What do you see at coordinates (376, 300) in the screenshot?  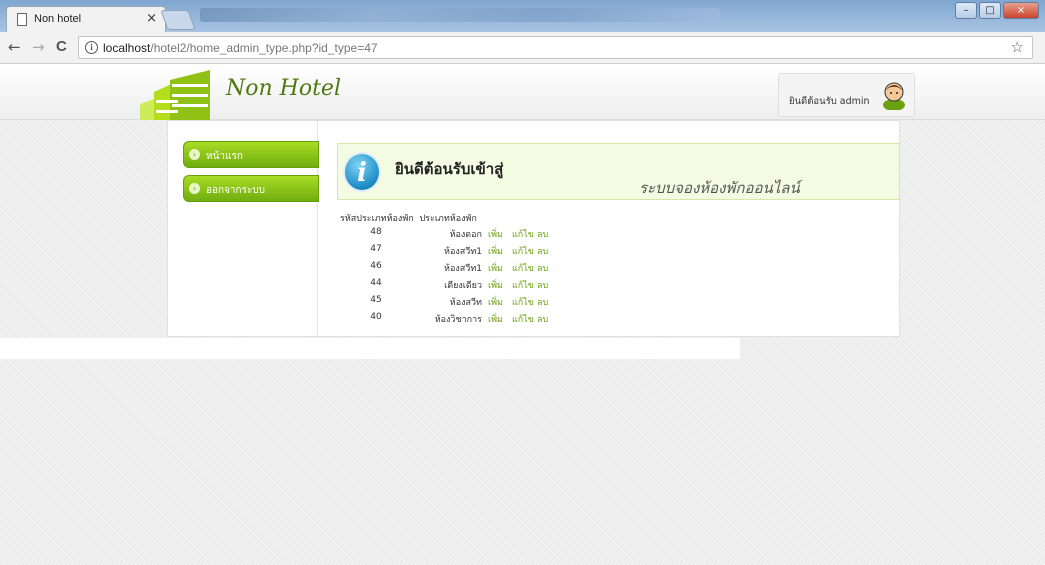 I see `room-type-id: 45` at bounding box center [376, 300].